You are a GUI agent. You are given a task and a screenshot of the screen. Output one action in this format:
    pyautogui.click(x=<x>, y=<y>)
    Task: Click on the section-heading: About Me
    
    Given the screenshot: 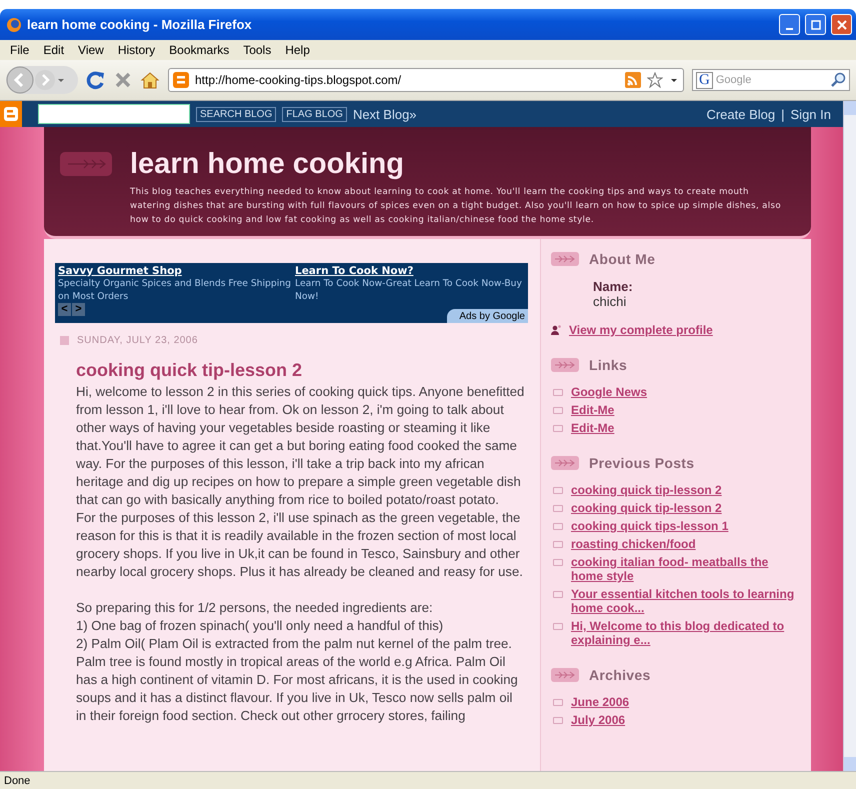 What is the action you would take?
    pyautogui.click(x=622, y=259)
    